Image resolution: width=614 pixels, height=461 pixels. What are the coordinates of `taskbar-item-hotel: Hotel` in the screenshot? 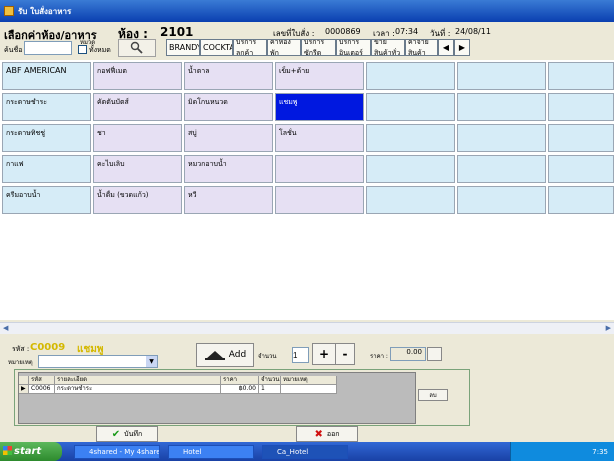 It's located at (211, 452).